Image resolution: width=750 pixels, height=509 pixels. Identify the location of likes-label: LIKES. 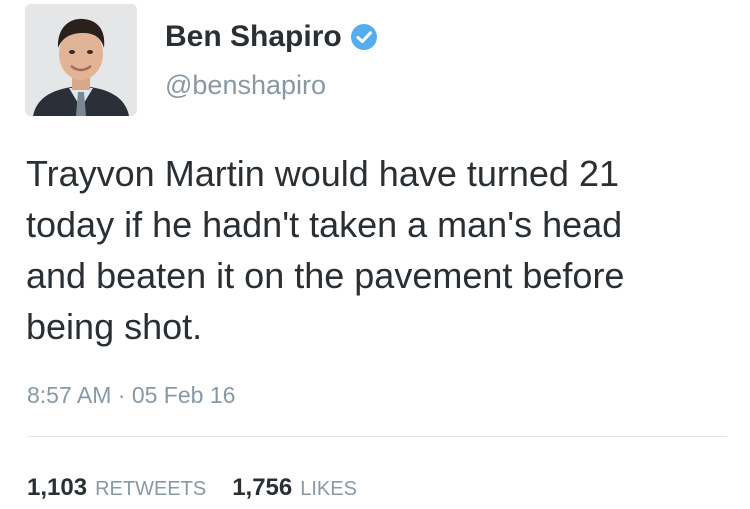
(328, 489).